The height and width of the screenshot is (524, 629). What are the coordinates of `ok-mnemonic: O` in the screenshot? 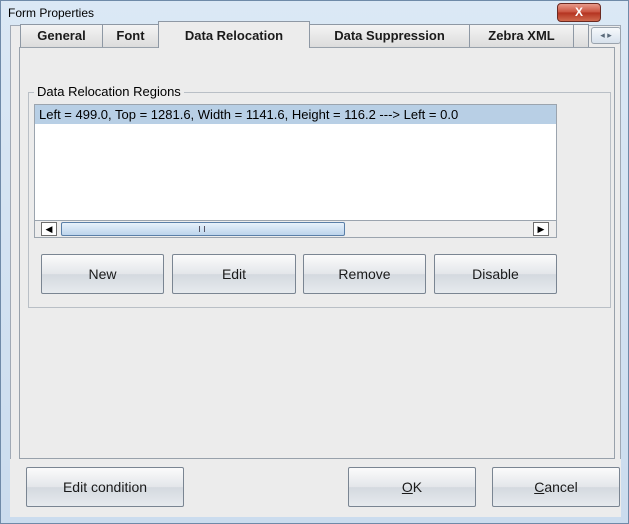 It's located at (407, 487).